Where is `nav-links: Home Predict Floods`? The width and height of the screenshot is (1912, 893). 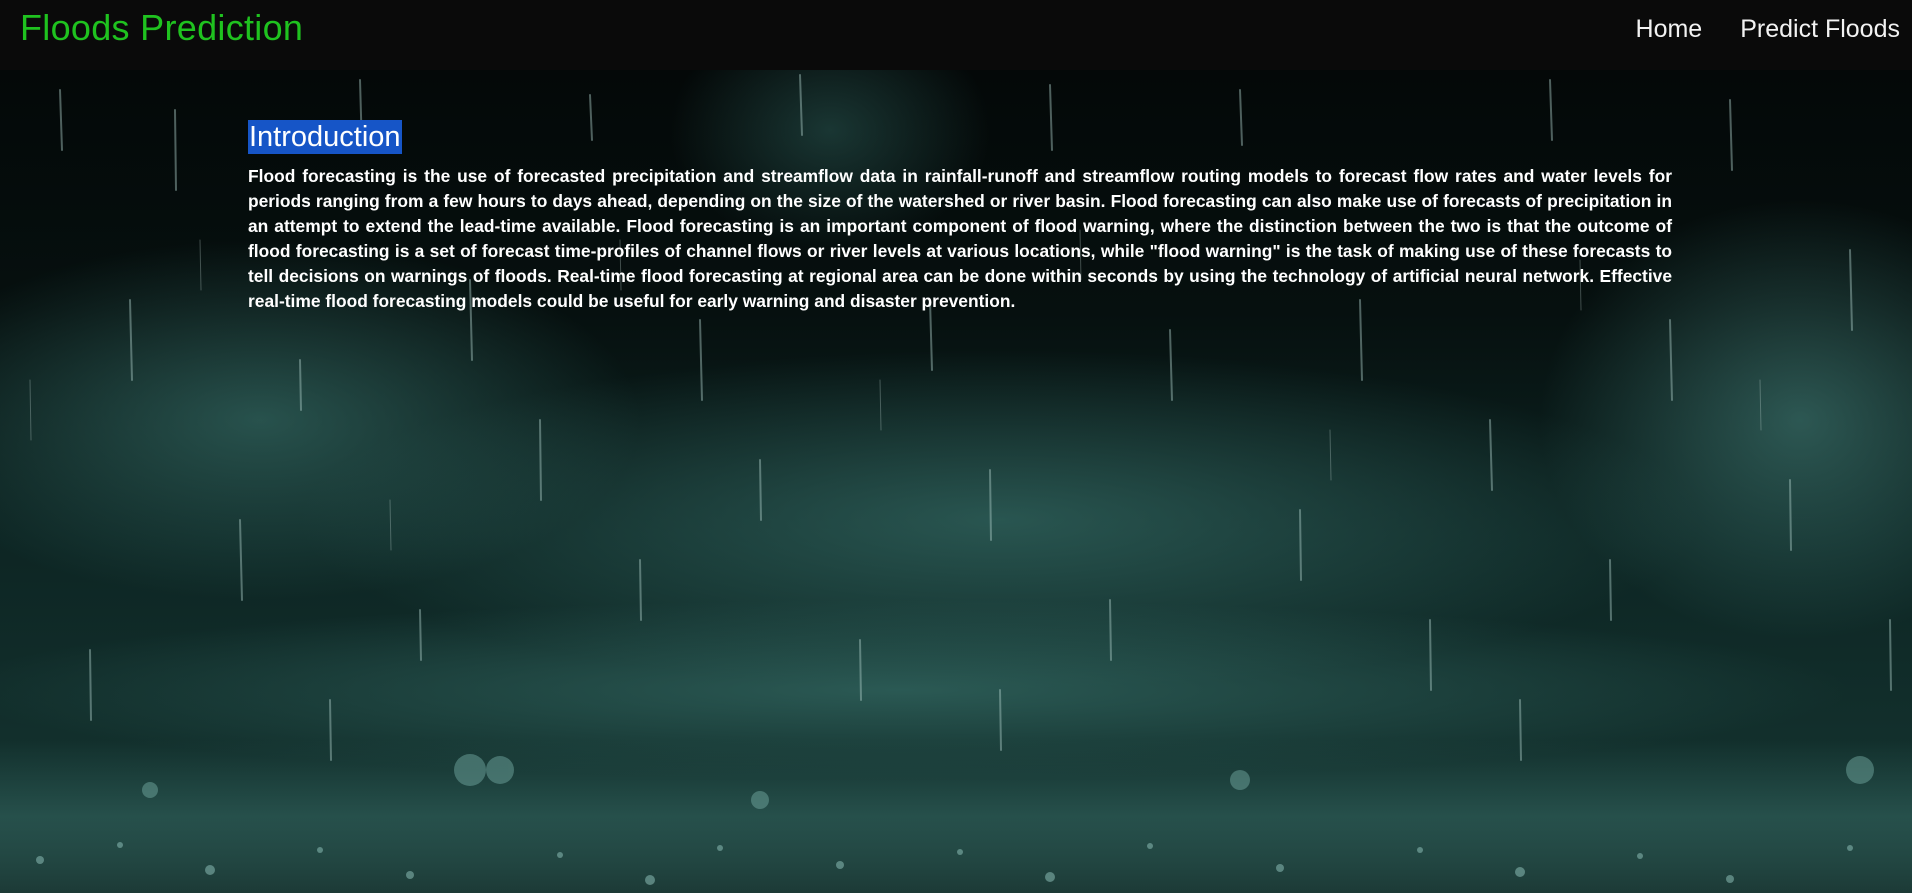
nav-links: Home Predict Floods is located at coordinates (1768, 29).